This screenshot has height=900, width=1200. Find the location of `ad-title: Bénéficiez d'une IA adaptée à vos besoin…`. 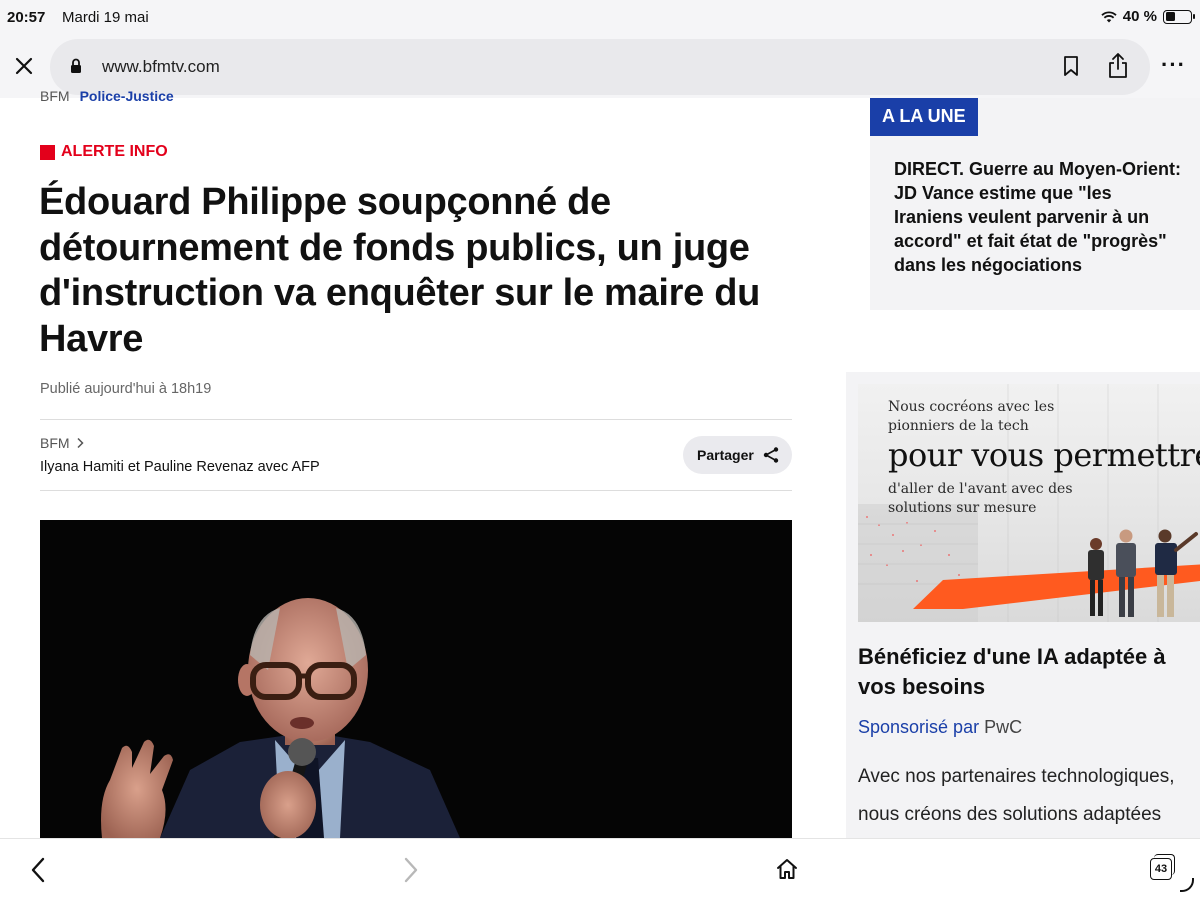

ad-title: Bénéficiez d'une IA adaptée à vos besoin… is located at coordinates (1029, 672).